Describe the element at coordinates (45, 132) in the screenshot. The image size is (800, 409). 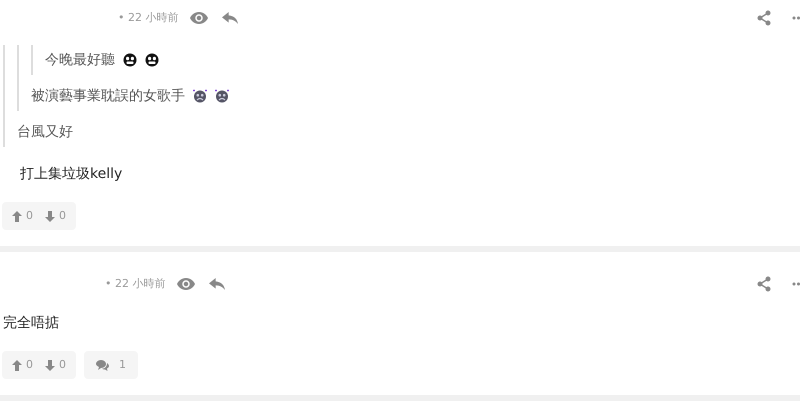
I see `quote-text: 台風又好` at that location.